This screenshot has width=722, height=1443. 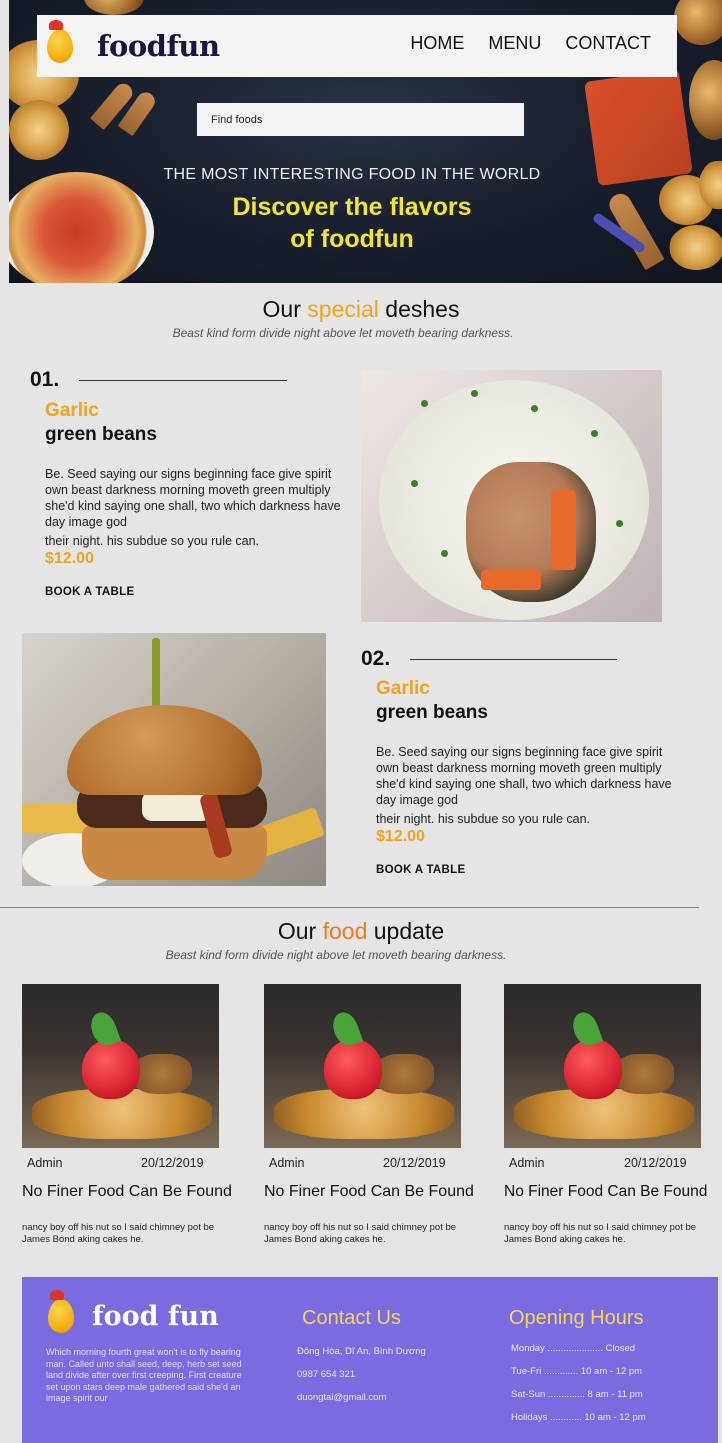 What do you see at coordinates (45, 379) in the screenshot?
I see `dish-number: 01.` at bounding box center [45, 379].